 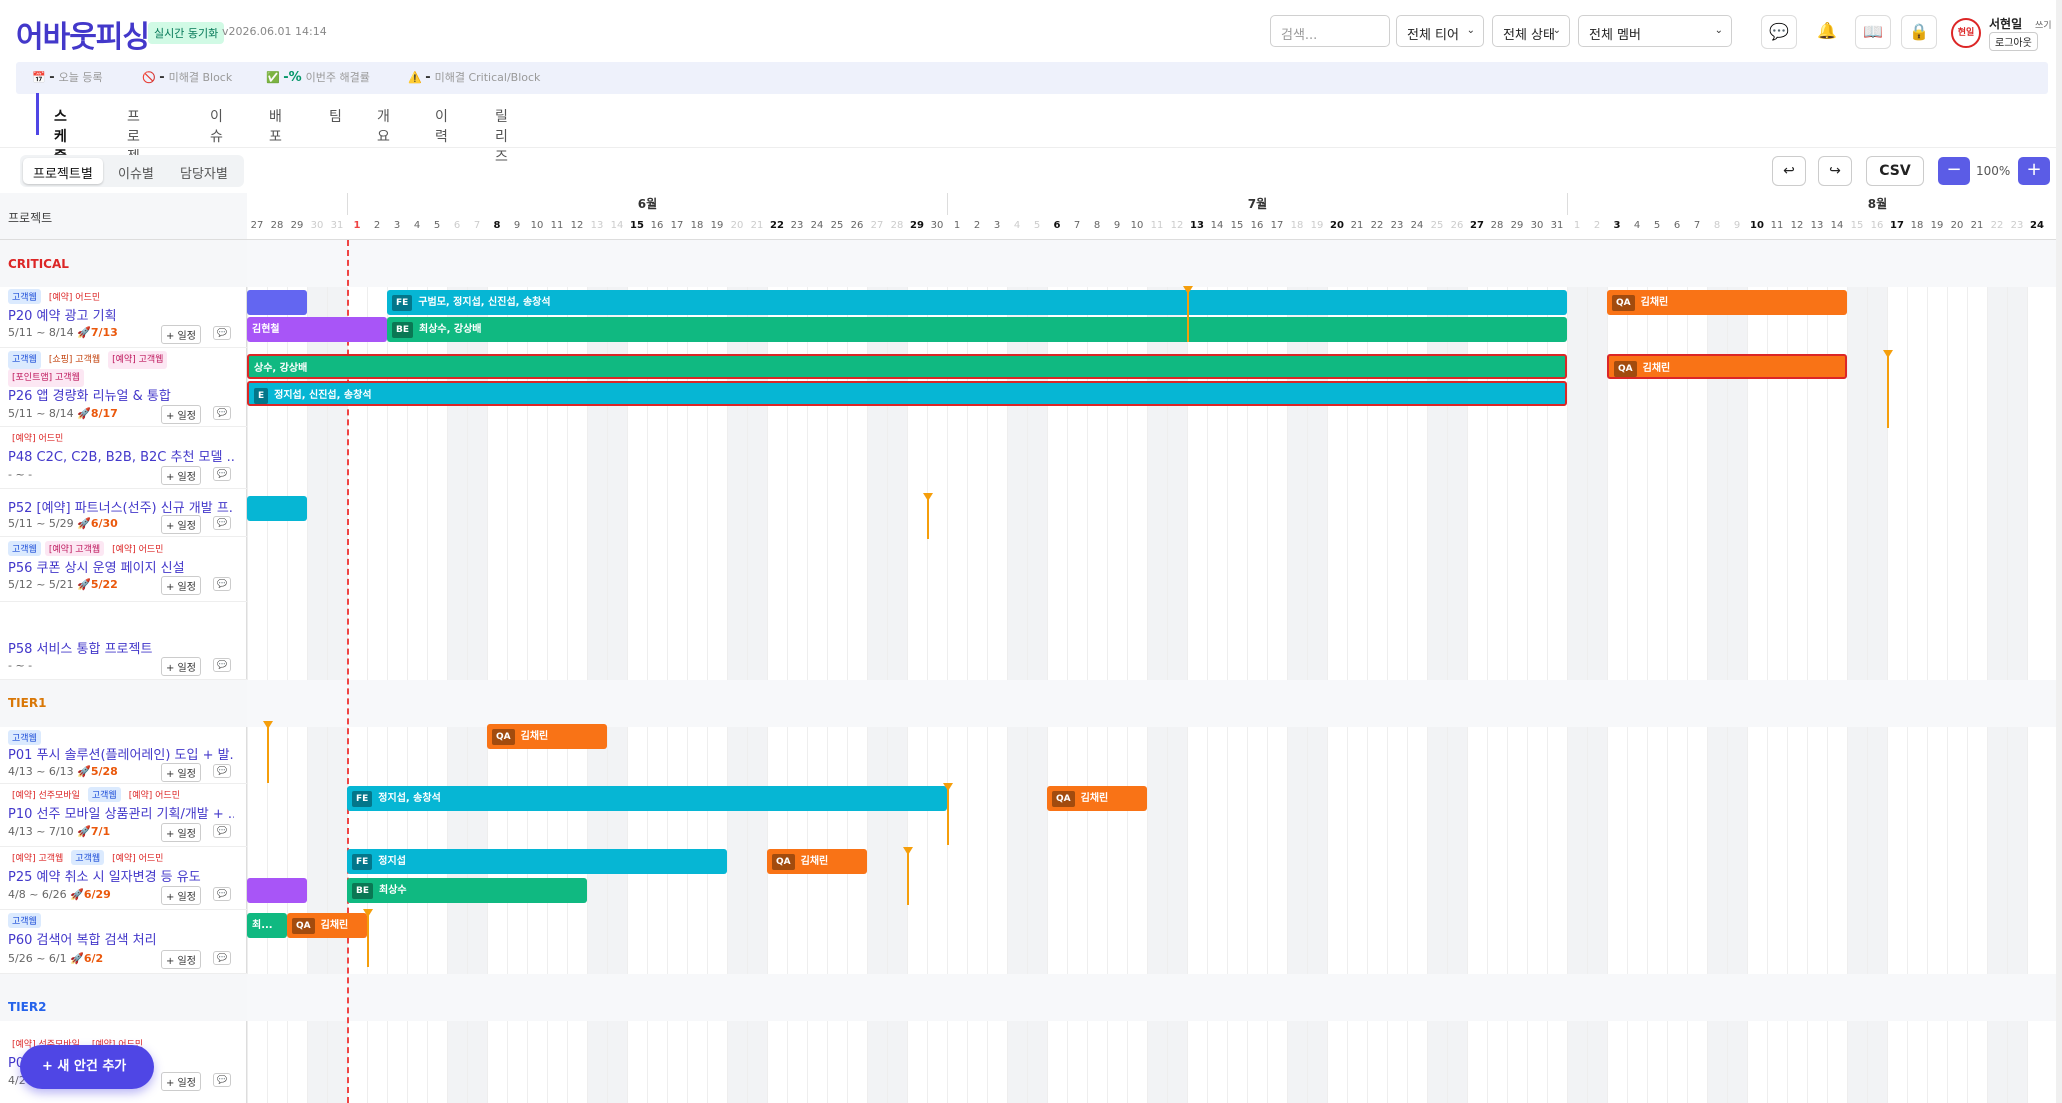 What do you see at coordinates (204, 171) in the screenshot?
I see `view-by-assignee: 담당자별` at bounding box center [204, 171].